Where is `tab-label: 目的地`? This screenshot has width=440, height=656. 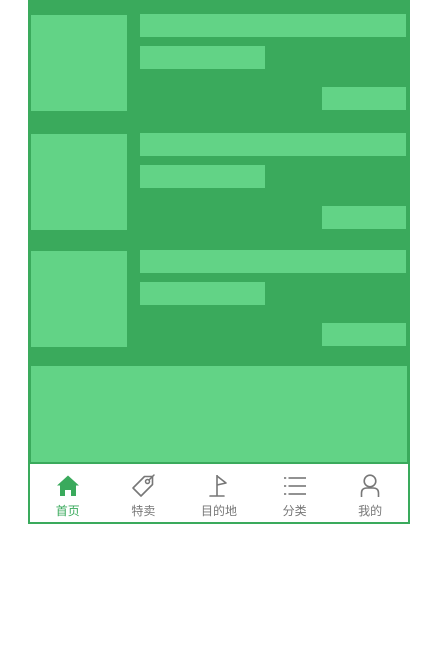
tab-label: 目的地 is located at coordinates (218, 511).